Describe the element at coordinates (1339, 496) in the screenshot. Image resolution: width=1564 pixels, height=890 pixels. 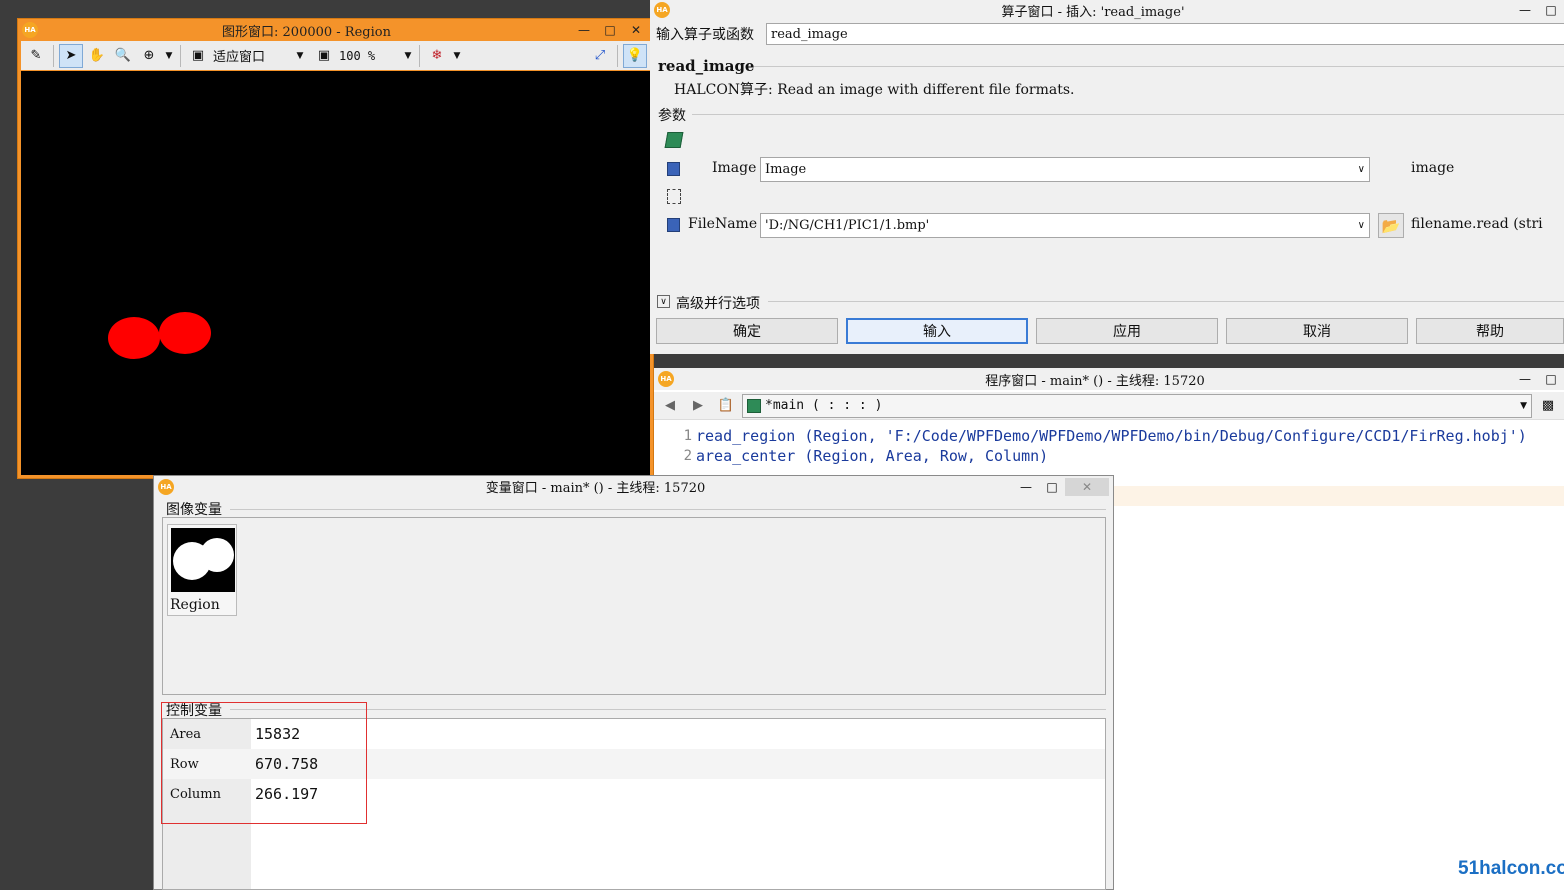
I see `current-line-highlight` at that location.